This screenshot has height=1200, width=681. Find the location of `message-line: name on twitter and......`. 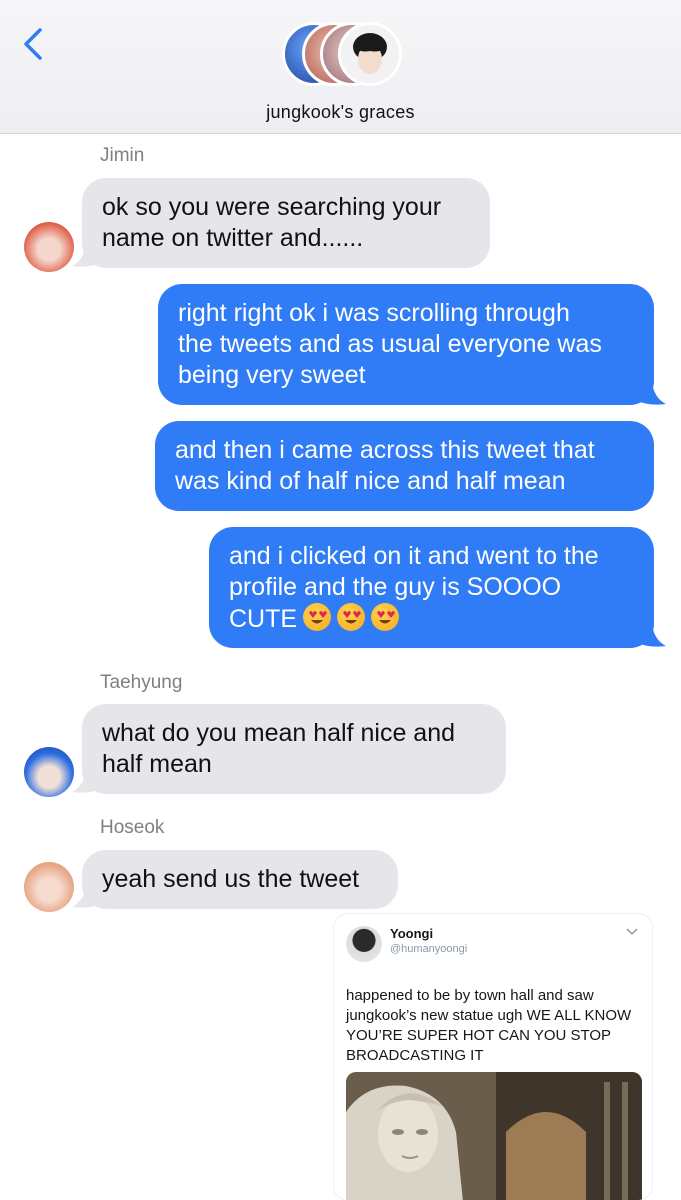

message-line: name on twitter and...... is located at coordinates (233, 238).